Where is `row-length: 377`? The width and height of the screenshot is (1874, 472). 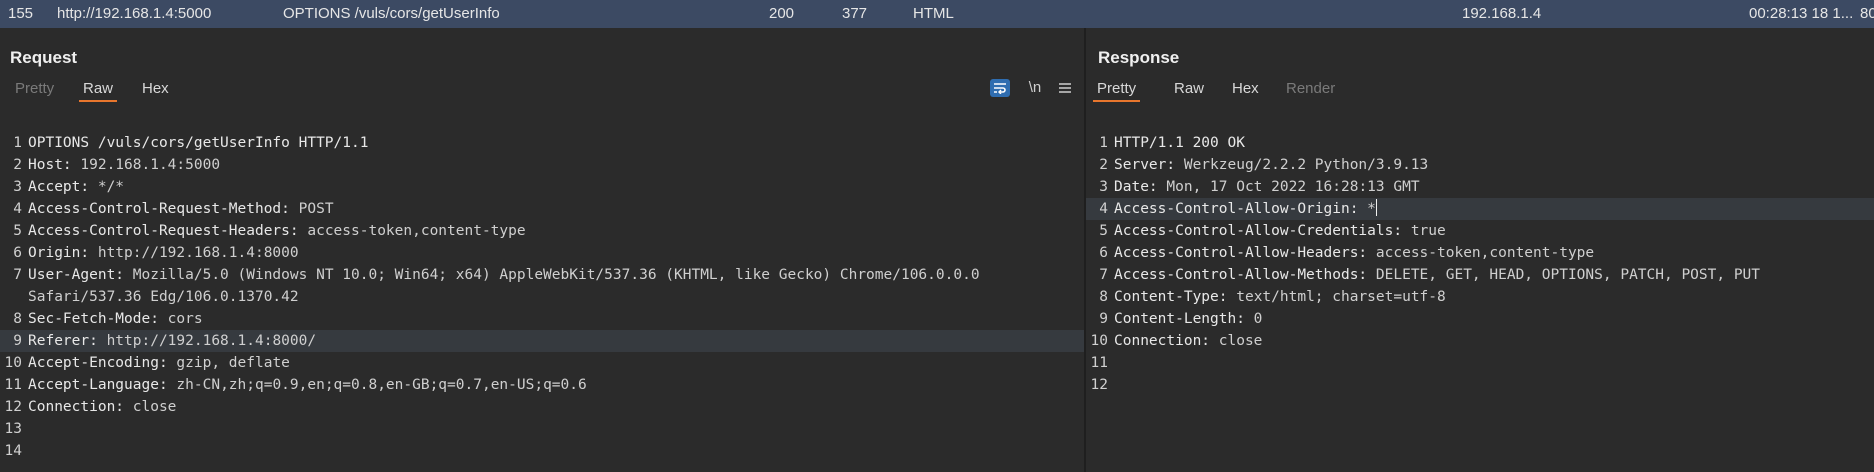 row-length: 377 is located at coordinates (855, 13).